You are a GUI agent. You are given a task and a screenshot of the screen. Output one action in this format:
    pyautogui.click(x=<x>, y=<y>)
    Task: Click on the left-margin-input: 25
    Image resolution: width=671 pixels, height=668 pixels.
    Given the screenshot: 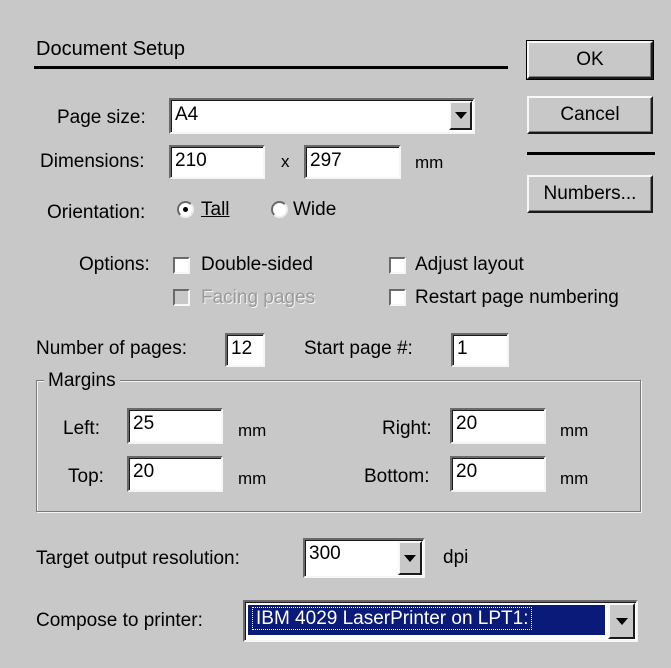 What is the action you would take?
    pyautogui.click(x=175, y=426)
    